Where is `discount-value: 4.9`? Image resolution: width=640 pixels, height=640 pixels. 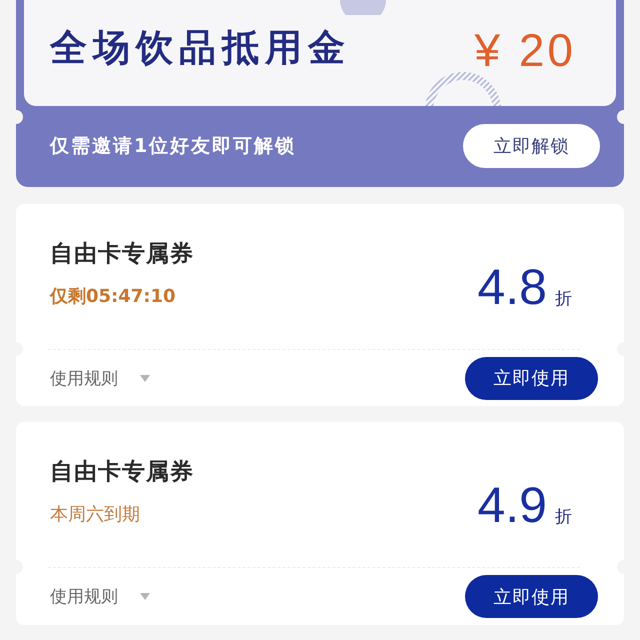
discount-value: 4.9 is located at coordinates (512, 505).